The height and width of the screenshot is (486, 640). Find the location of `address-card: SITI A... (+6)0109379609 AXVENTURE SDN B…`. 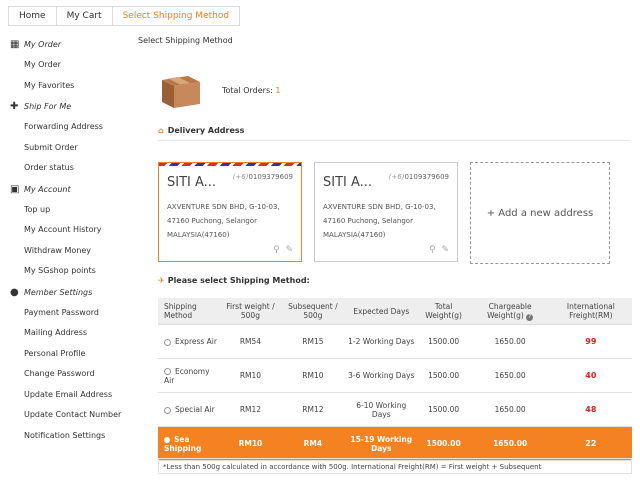

address-card: SITI A... (+6)0109379609 AXVENTURE SDN B… is located at coordinates (386, 212).